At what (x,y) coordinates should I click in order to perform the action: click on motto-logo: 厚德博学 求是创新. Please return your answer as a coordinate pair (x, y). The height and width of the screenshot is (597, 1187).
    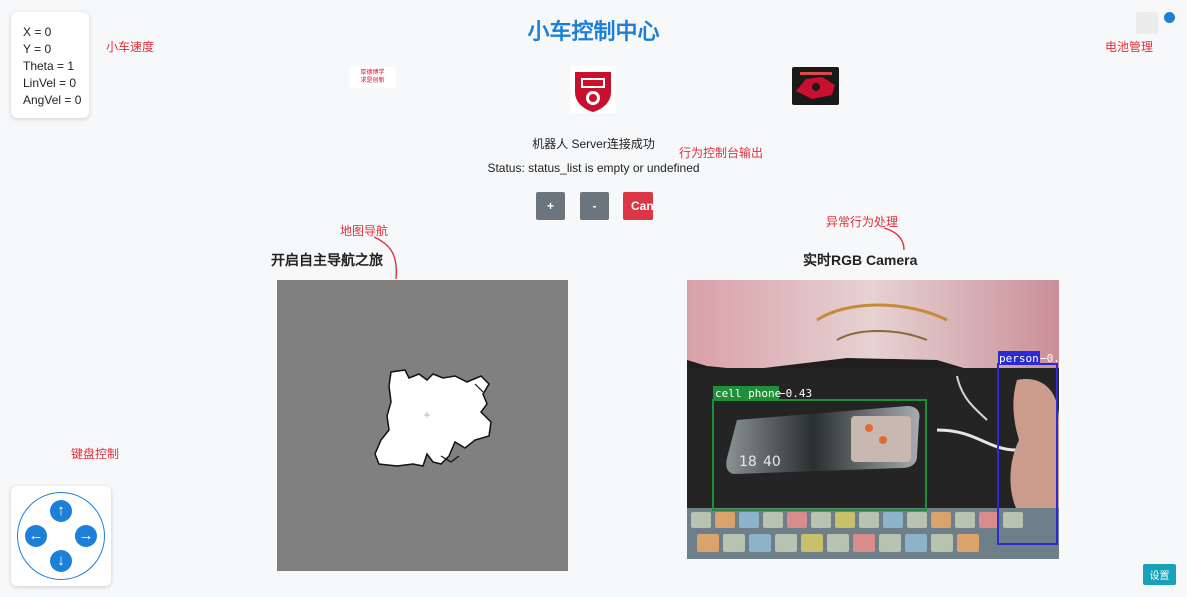
    Looking at the image, I should click on (372, 77).